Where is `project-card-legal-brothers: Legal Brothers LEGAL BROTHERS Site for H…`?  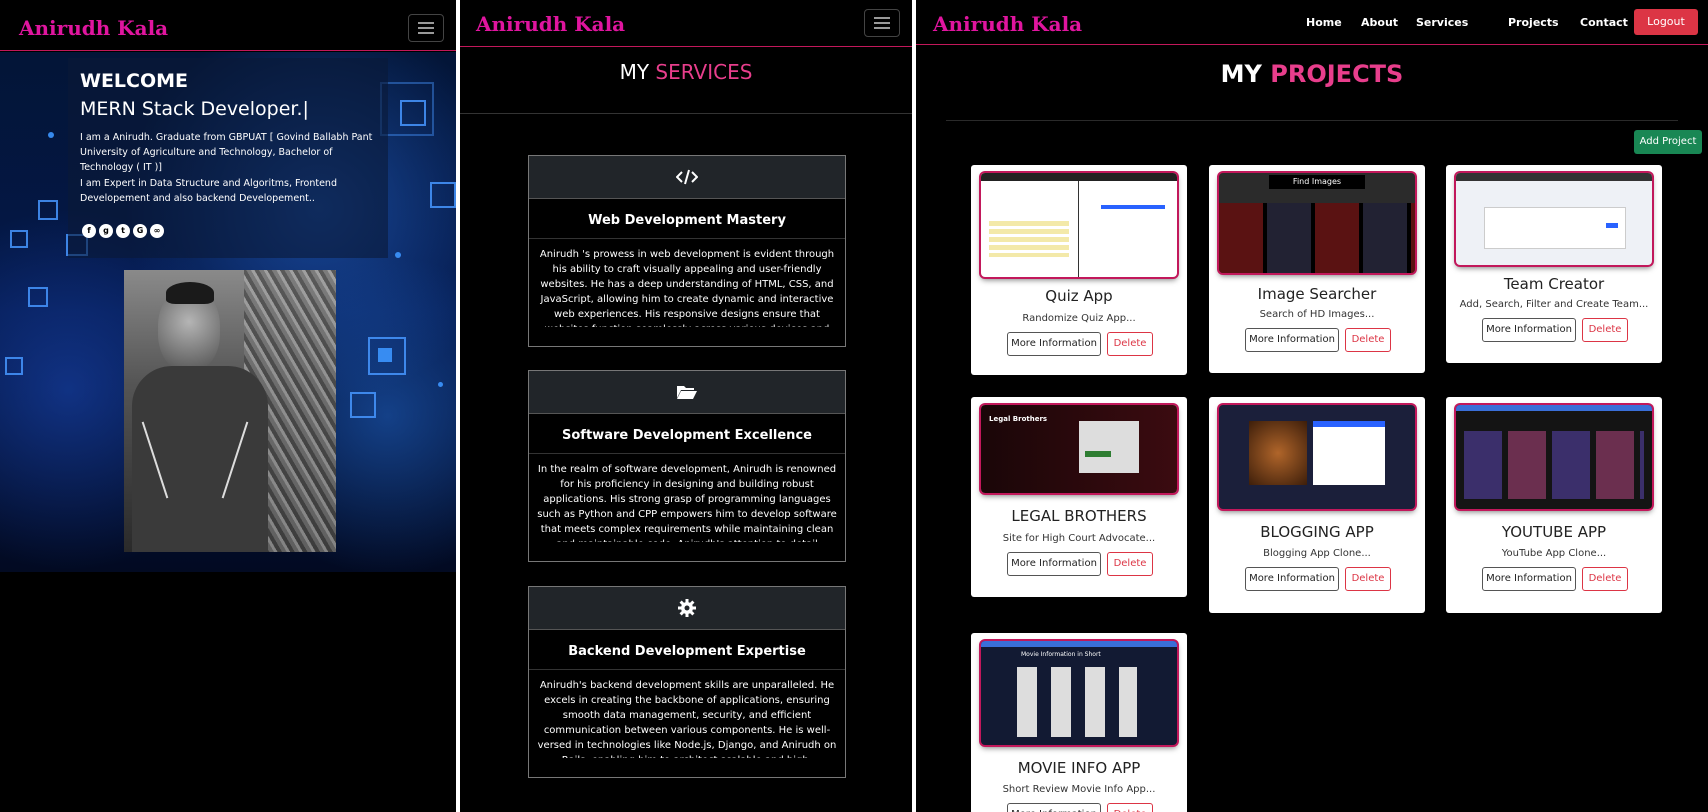 project-card-legal-brothers: Legal Brothers LEGAL BROTHERS Site for H… is located at coordinates (1079, 497).